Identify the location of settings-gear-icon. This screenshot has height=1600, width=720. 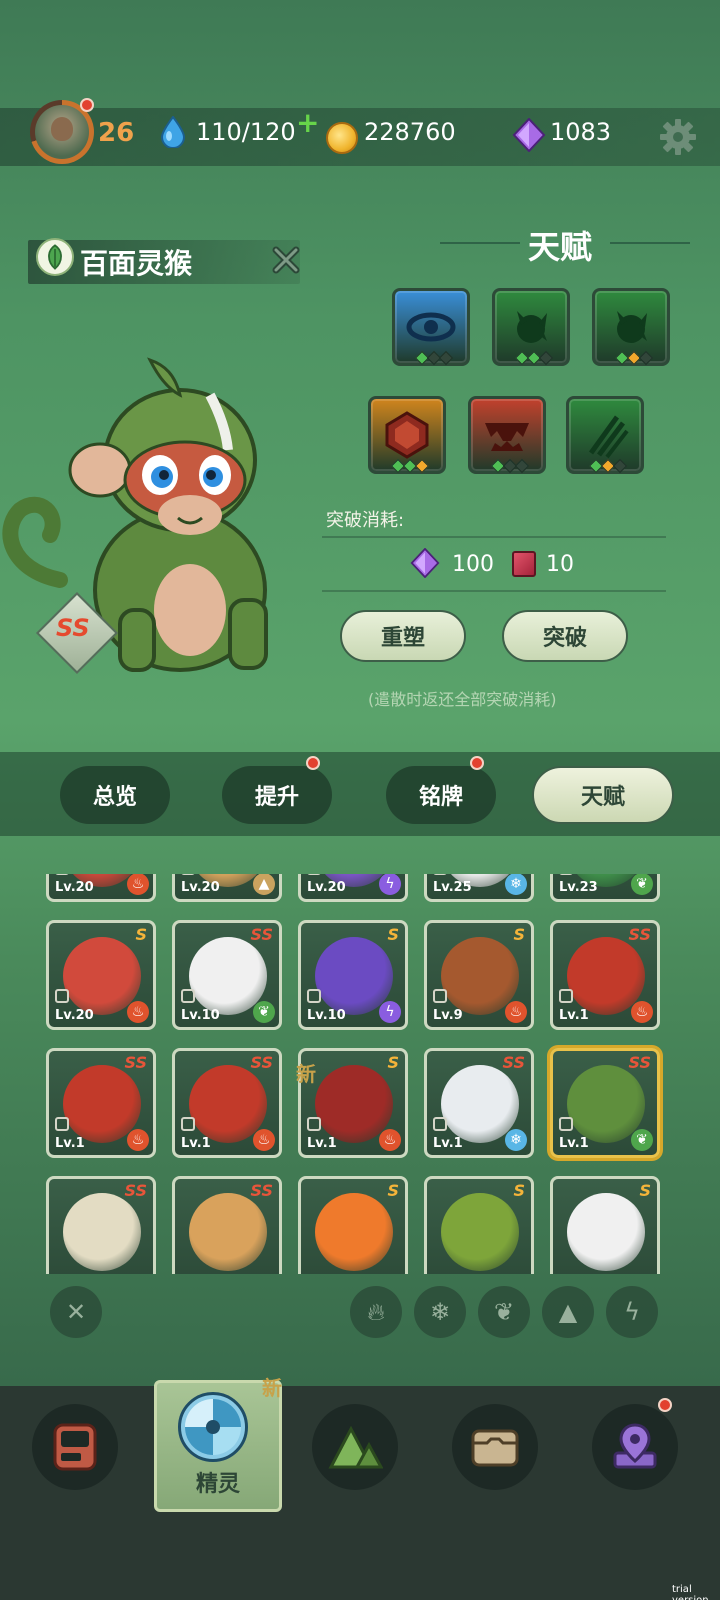
(678, 137).